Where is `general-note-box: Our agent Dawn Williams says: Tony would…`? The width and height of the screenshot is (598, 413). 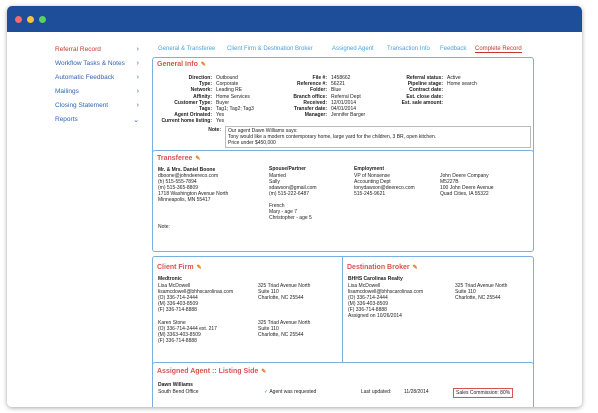
general-note-box: Our agent Dawn Williams says: Tony would… is located at coordinates (378, 137).